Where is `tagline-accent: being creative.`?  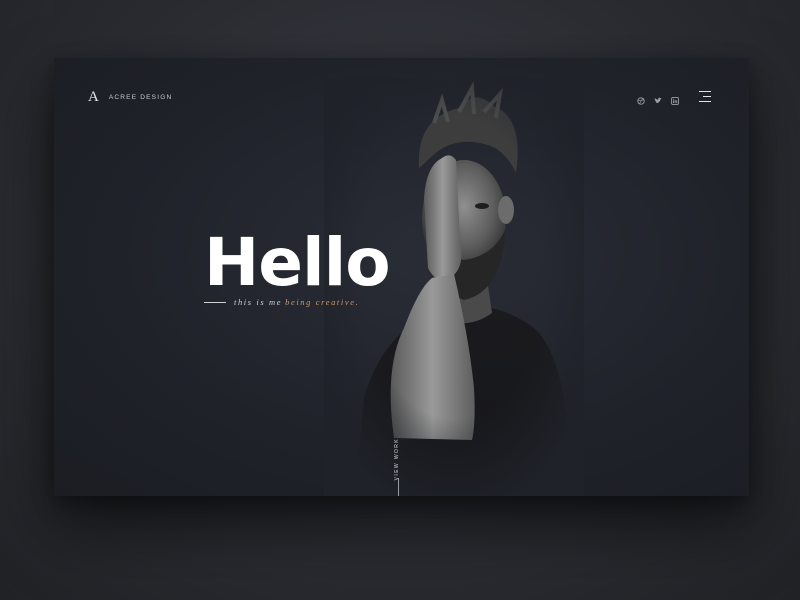 tagline-accent: being creative. is located at coordinates (322, 302).